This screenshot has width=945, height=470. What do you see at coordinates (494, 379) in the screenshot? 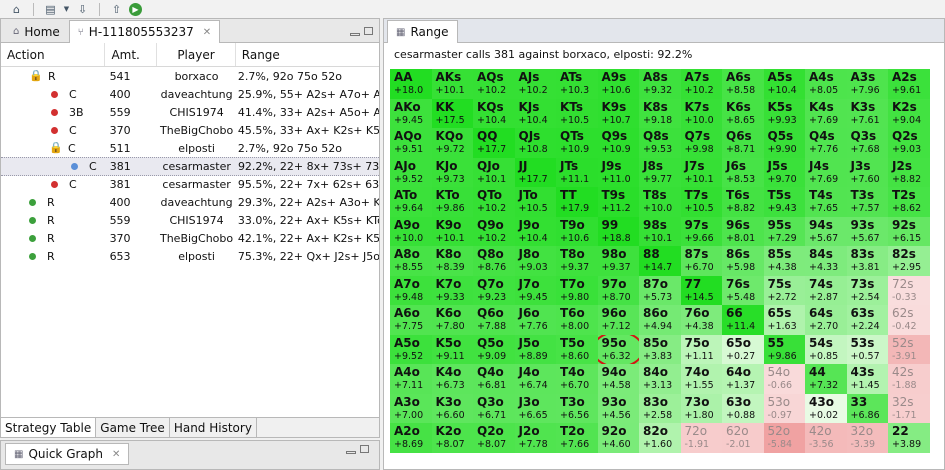
I see `hand-cell-Q4o: Q4o +6.81` at bounding box center [494, 379].